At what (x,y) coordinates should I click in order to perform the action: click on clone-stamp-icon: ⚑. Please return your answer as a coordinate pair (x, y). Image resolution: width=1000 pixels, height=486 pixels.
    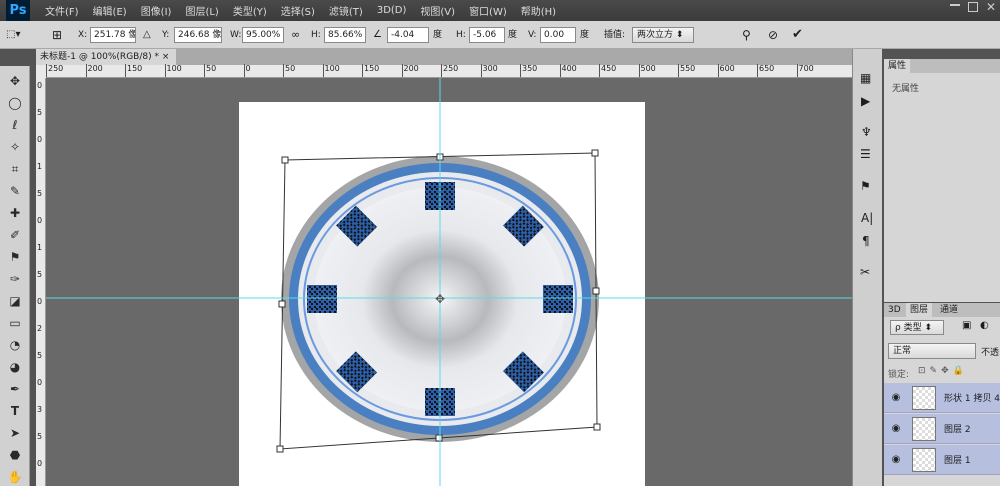
    Looking at the image, I should click on (15, 257).